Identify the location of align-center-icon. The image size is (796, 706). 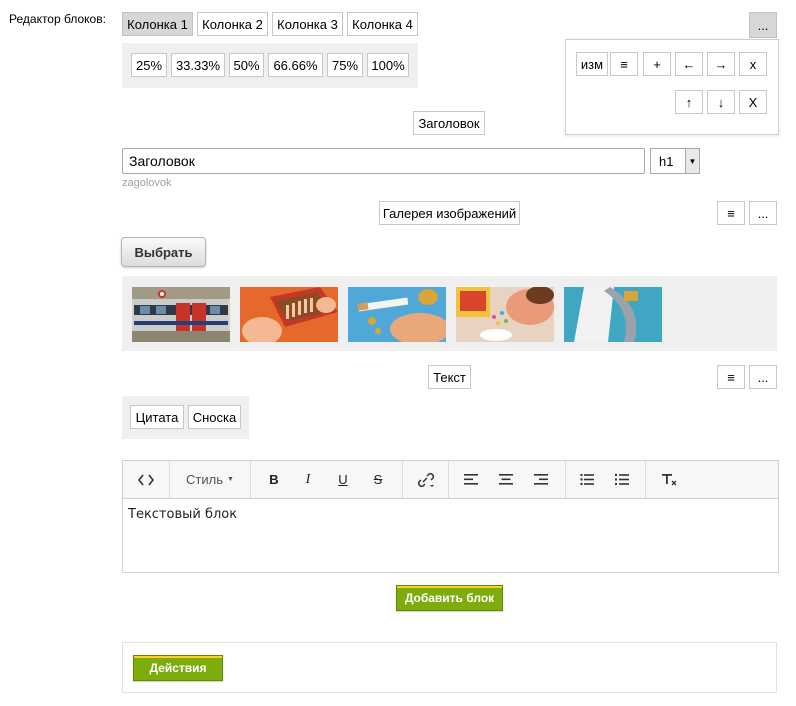
(506, 479).